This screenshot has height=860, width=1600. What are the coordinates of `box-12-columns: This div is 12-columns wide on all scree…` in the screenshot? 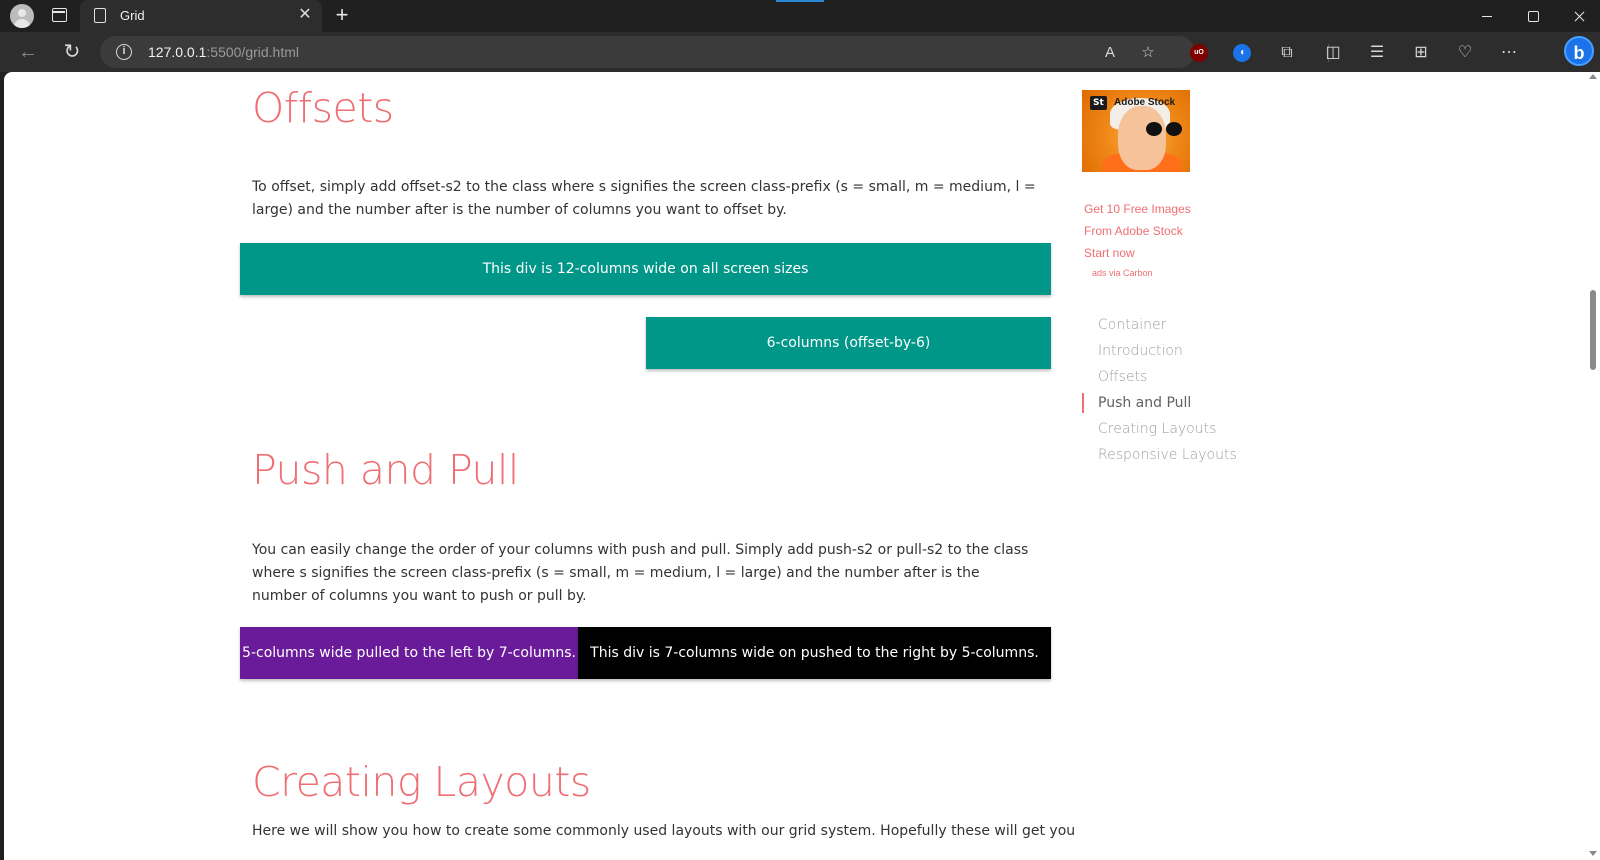 It's located at (645, 269).